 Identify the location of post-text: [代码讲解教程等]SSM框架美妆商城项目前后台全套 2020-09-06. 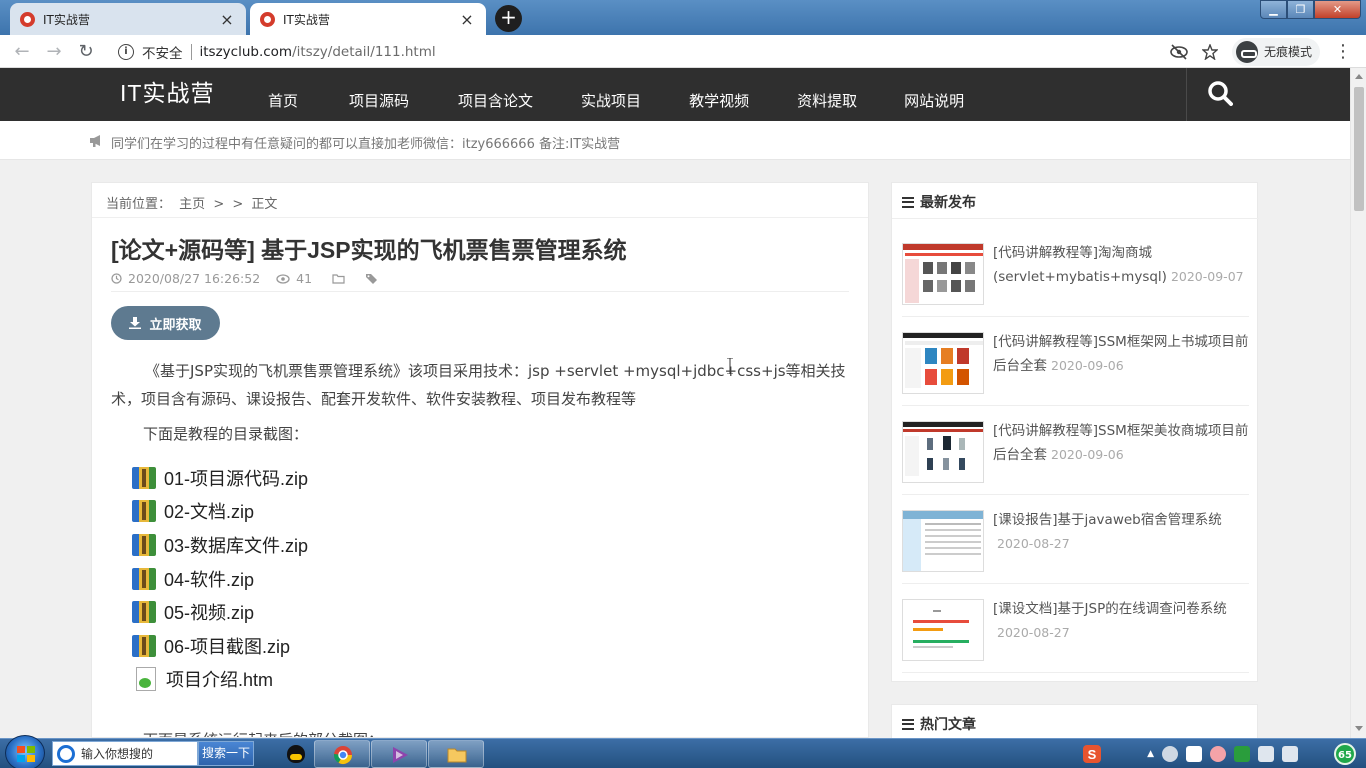
(1121, 443).